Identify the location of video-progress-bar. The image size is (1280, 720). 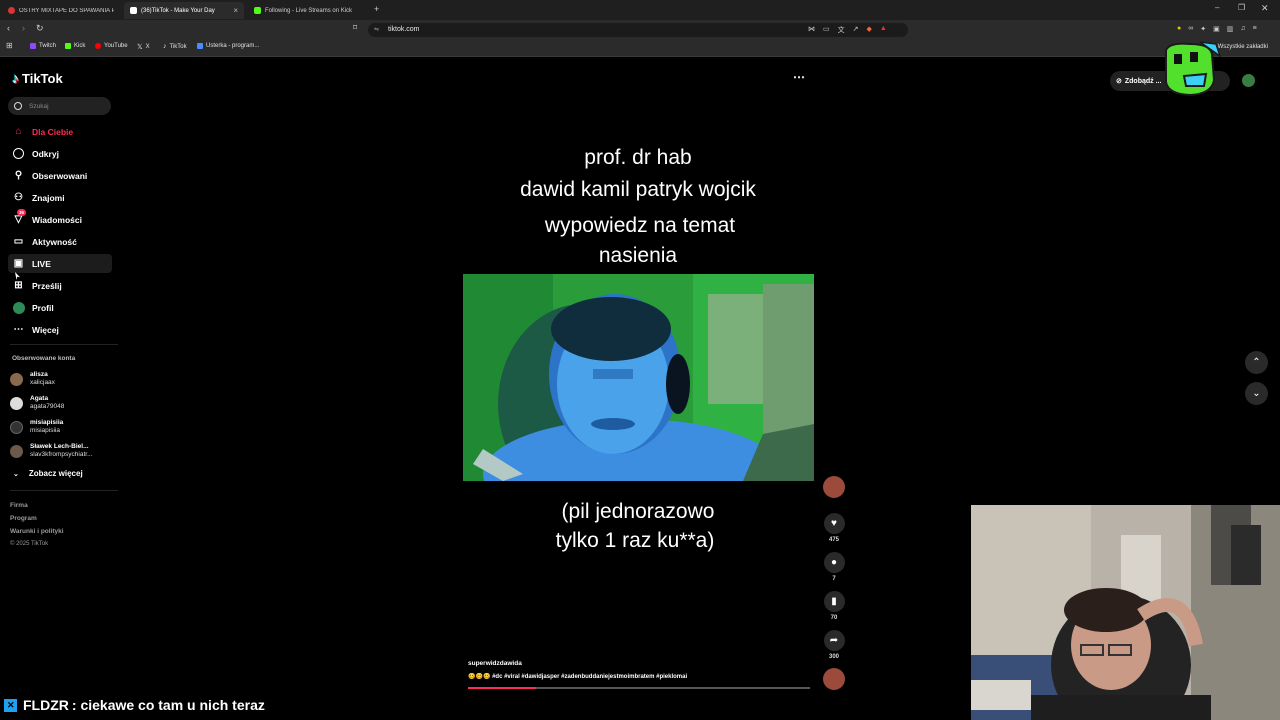
(639, 688).